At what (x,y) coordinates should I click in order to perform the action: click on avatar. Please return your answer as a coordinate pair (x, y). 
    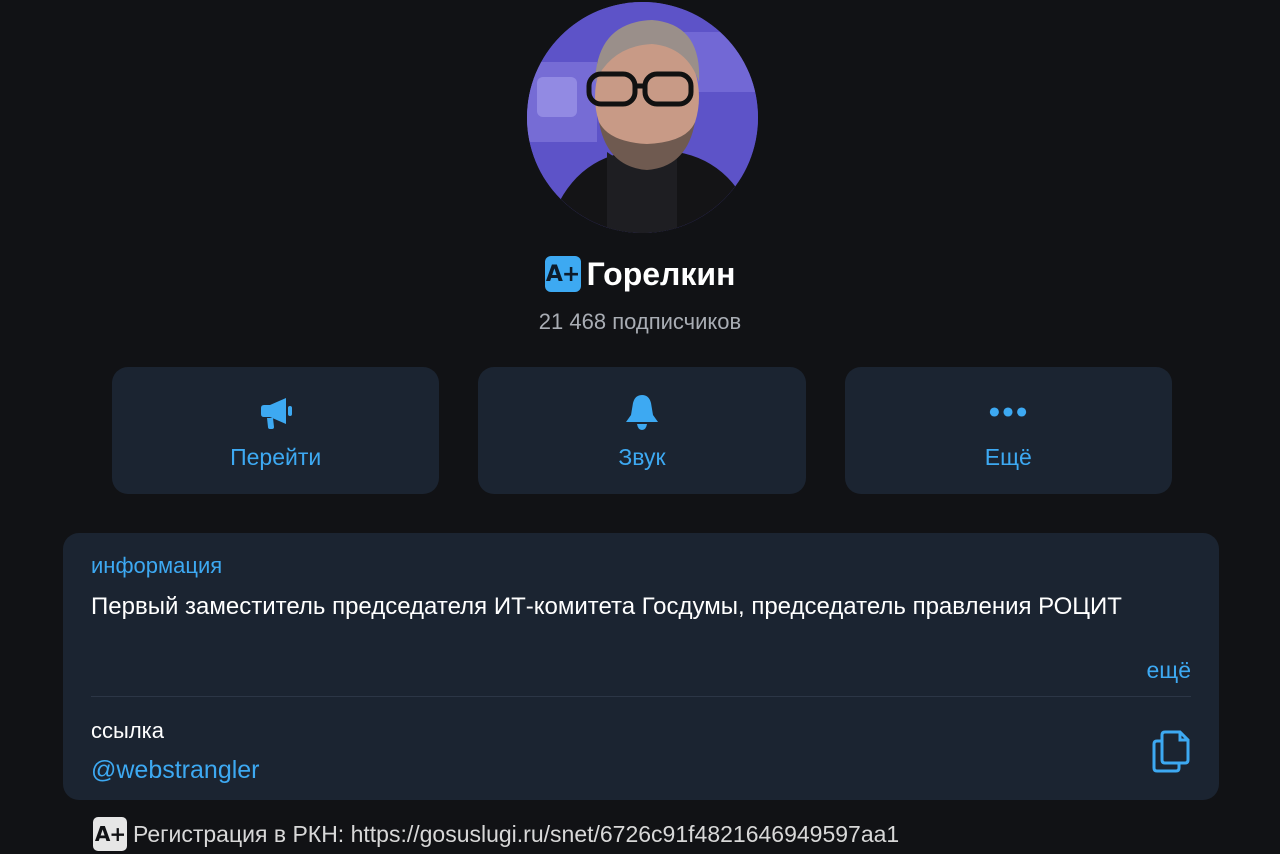
    Looking at the image, I should click on (642, 117).